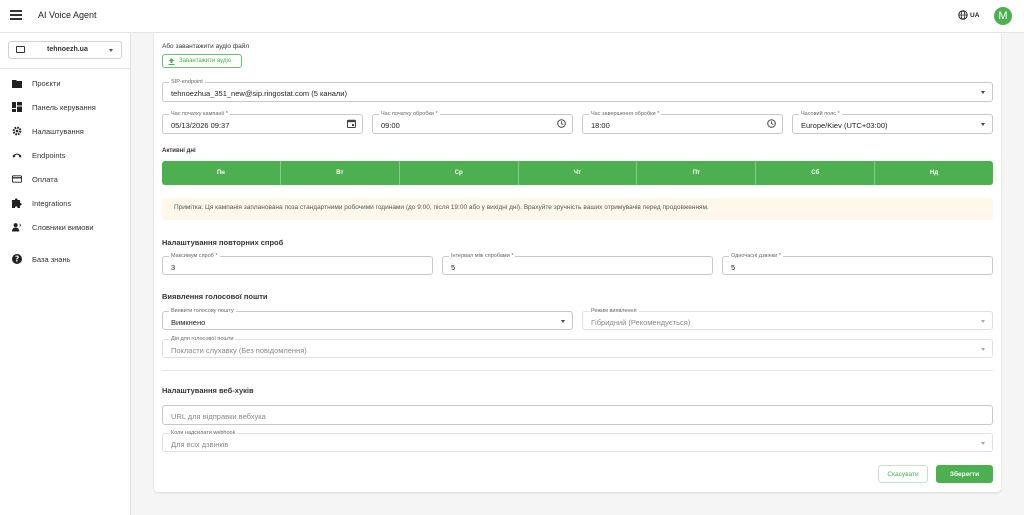 The height and width of the screenshot is (515, 1024). What do you see at coordinates (205, 61) in the screenshot?
I see `upload-audio-label: Завантажити аудіо` at bounding box center [205, 61].